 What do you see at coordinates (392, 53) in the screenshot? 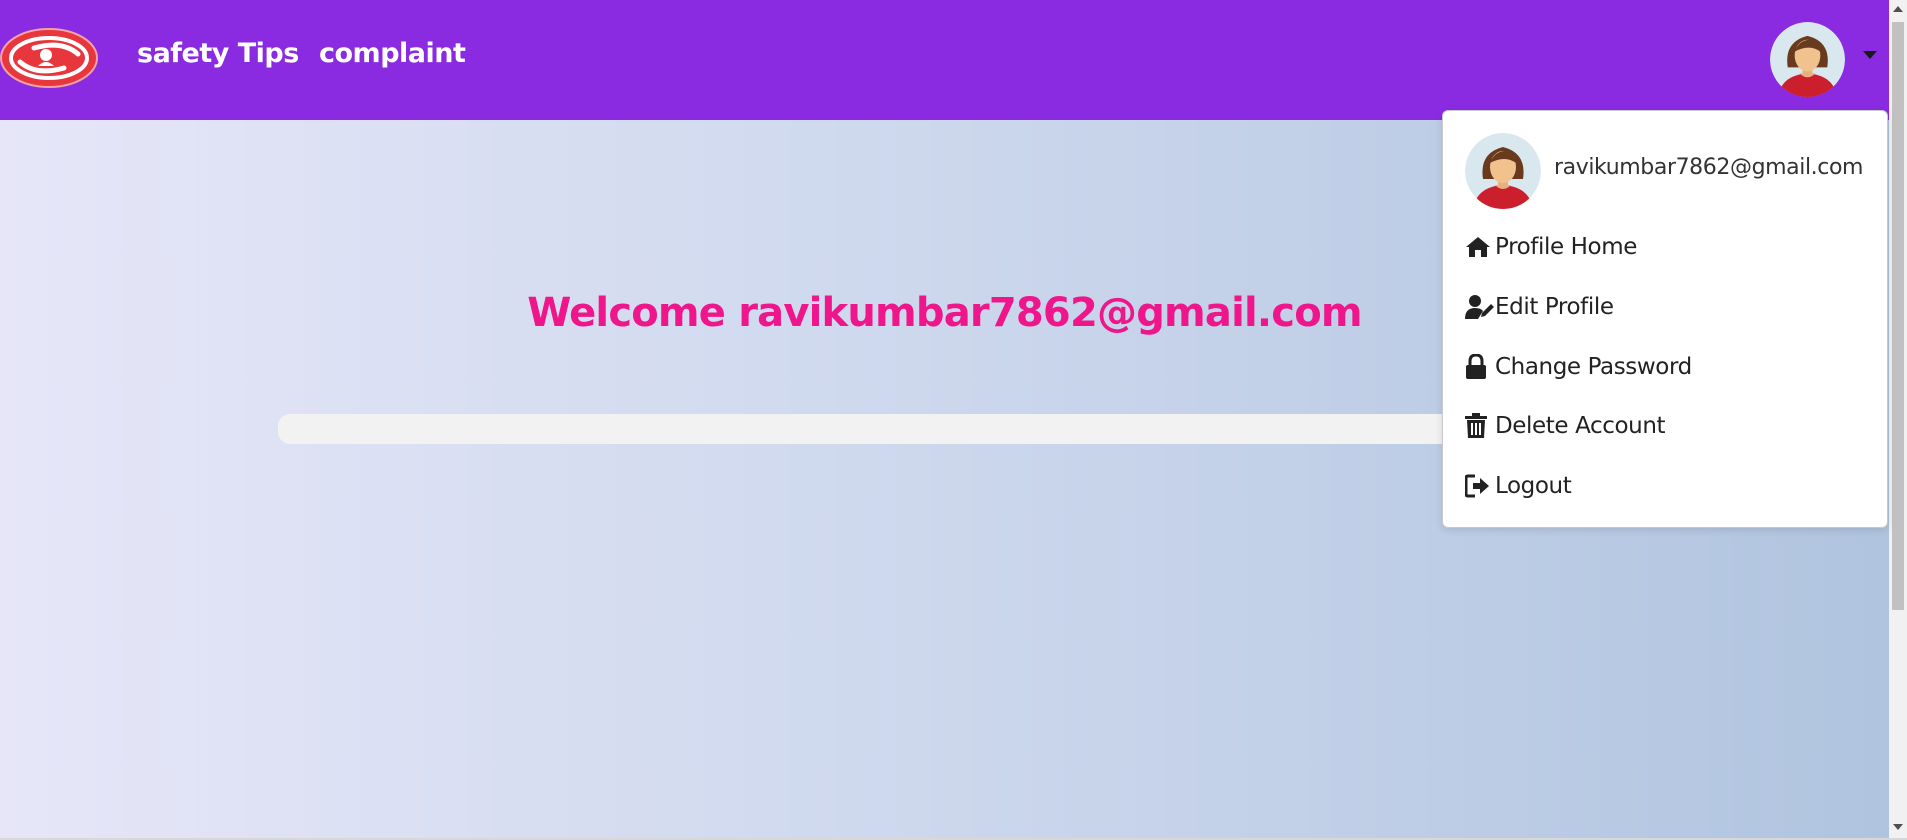
I see `nav-link-complaint: complaint` at bounding box center [392, 53].